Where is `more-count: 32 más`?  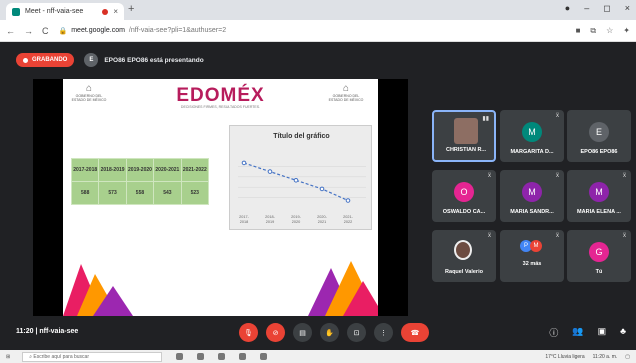
more-count: 32 más is located at coordinates (532, 264).